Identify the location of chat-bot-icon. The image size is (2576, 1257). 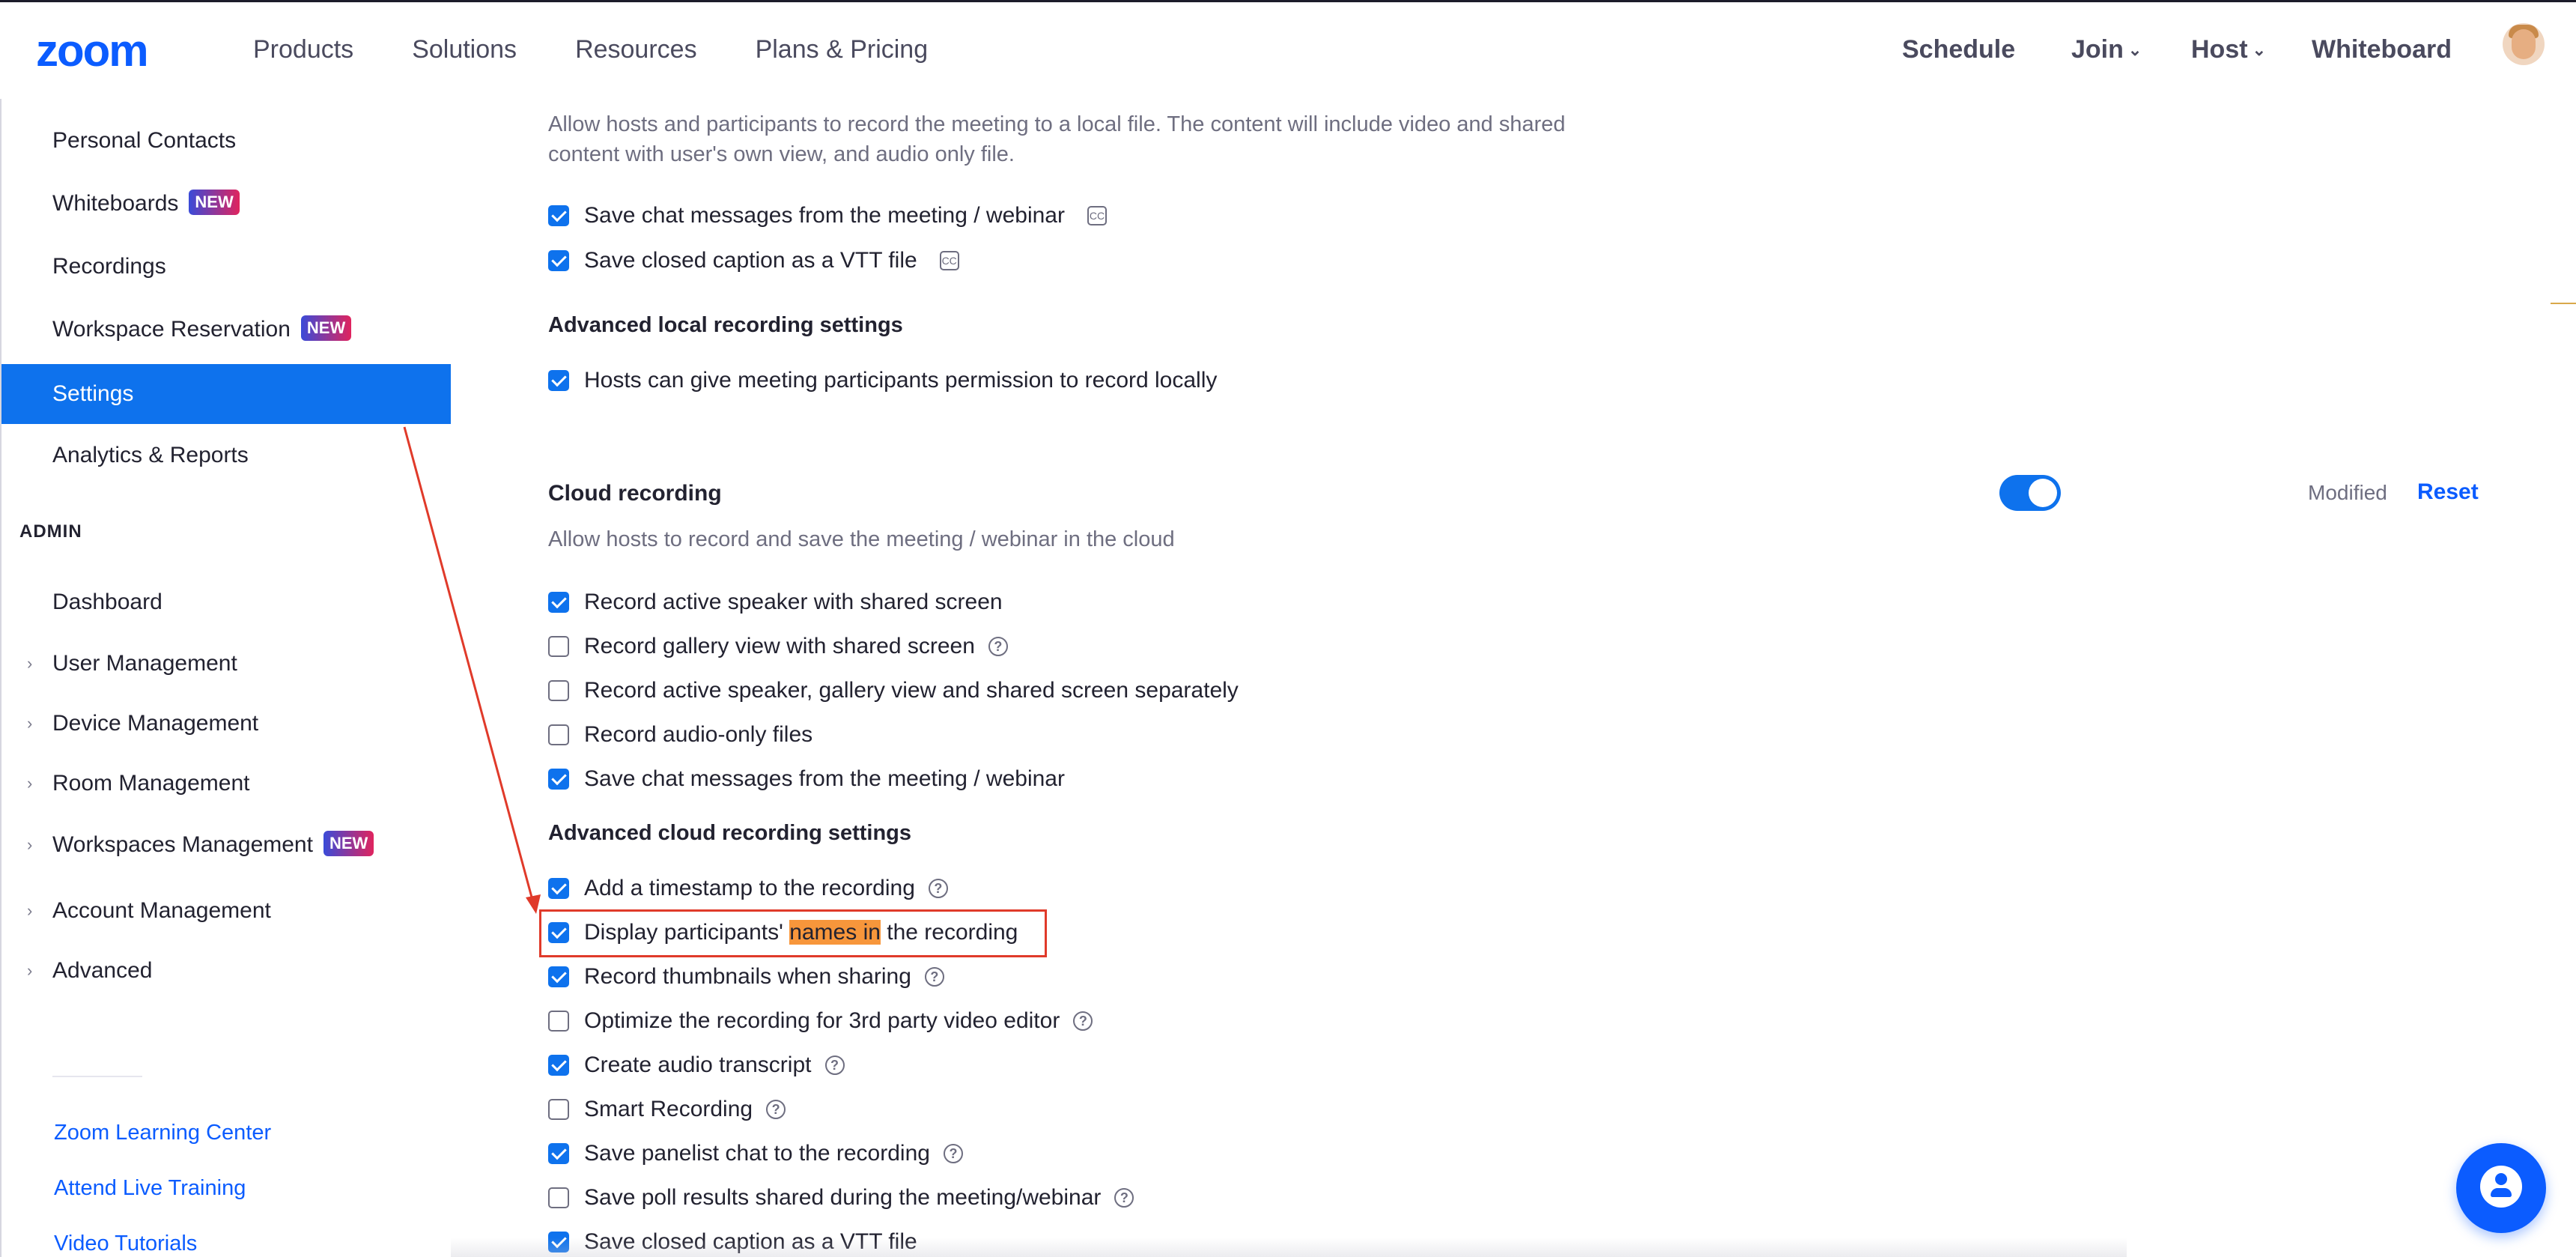
(2501, 1187).